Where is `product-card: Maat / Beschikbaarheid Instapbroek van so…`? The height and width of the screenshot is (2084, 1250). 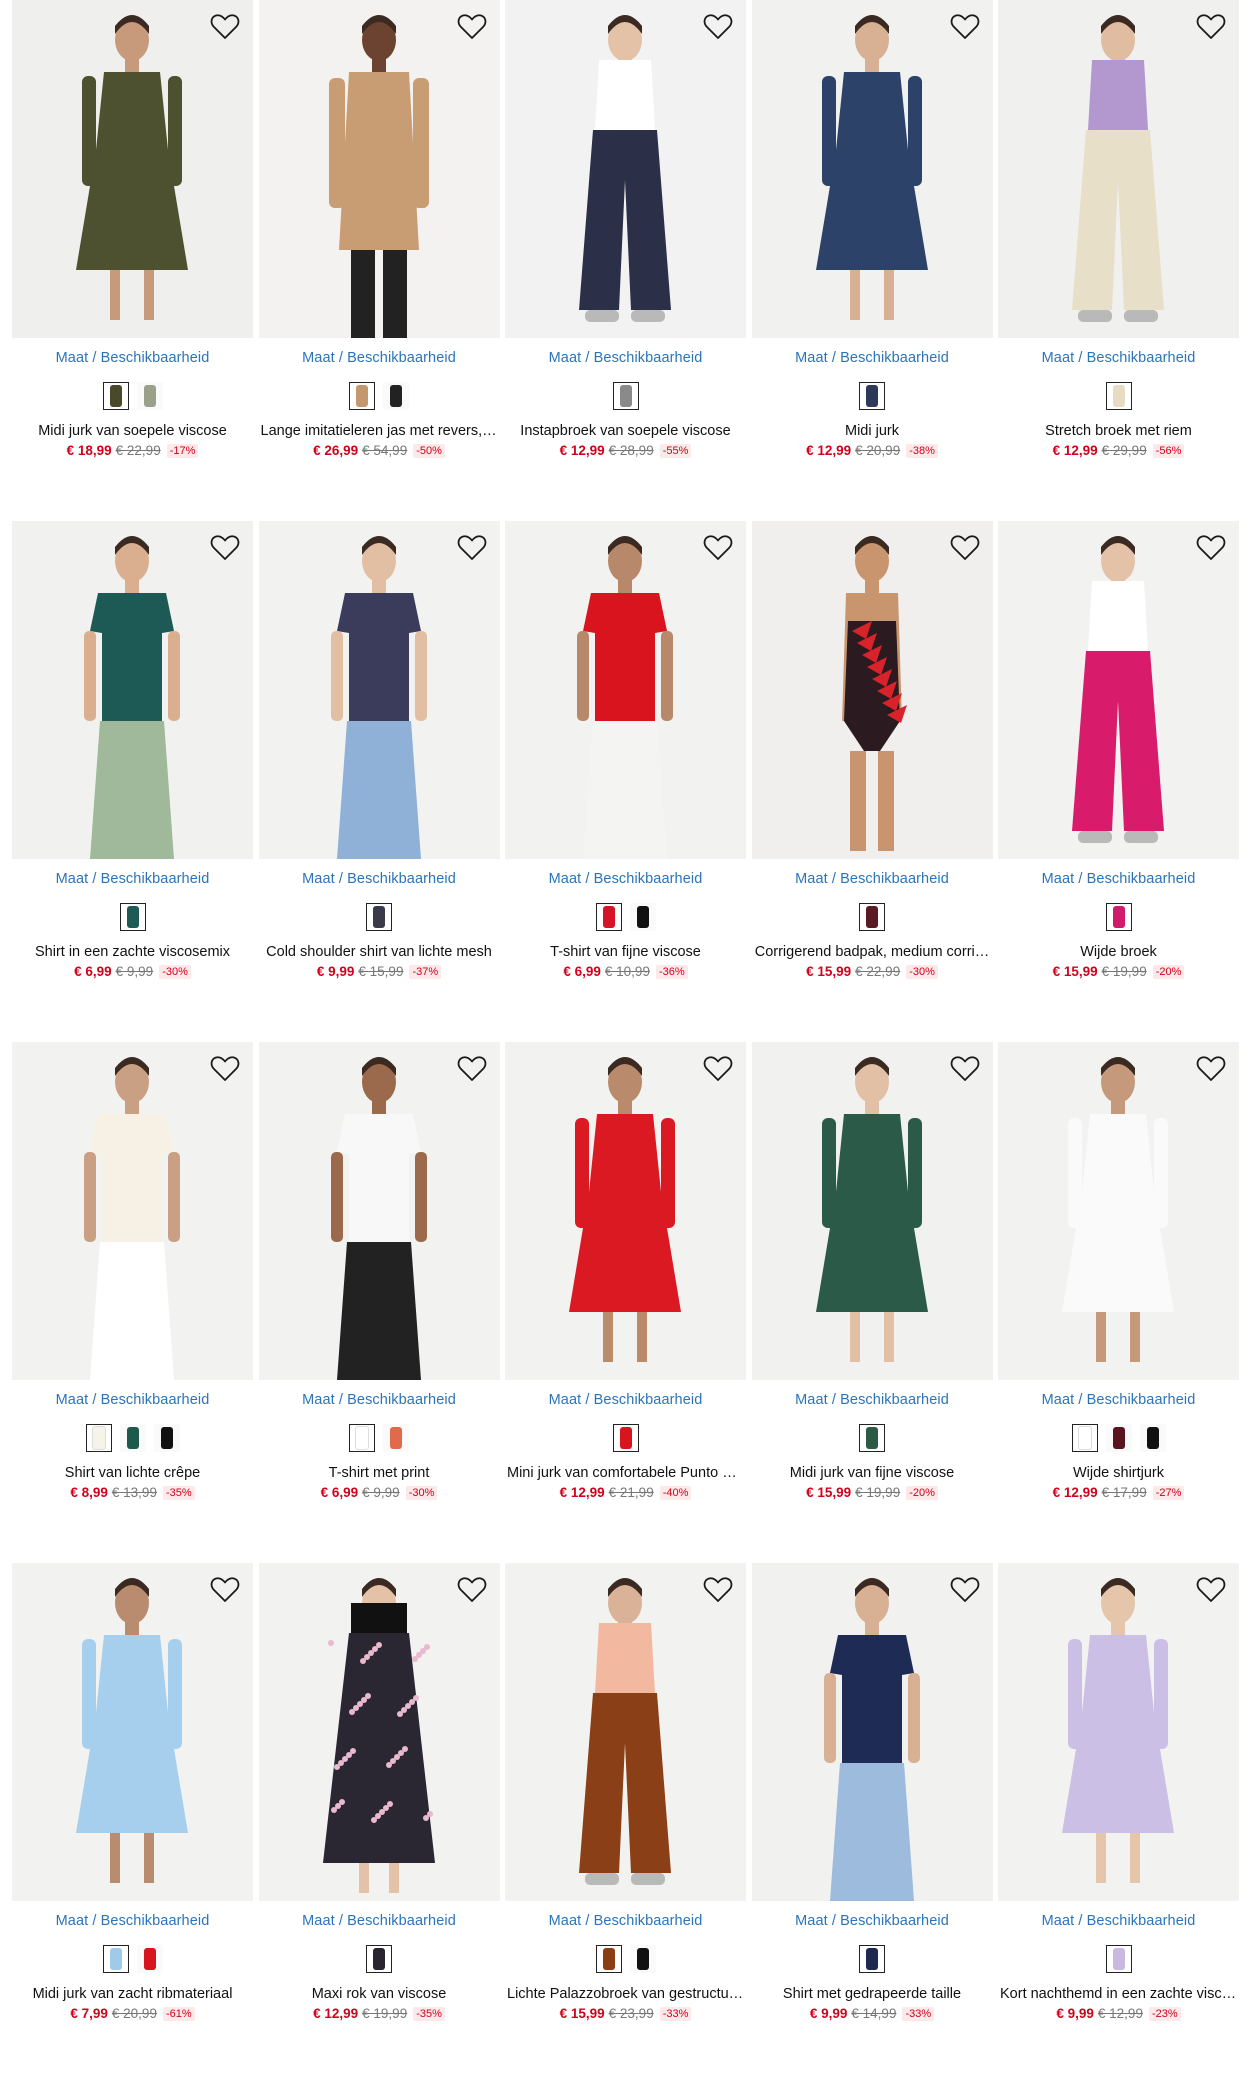 product-card: Maat / Beschikbaarheid Instapbroek van so… is located at coordinates (625, 260).